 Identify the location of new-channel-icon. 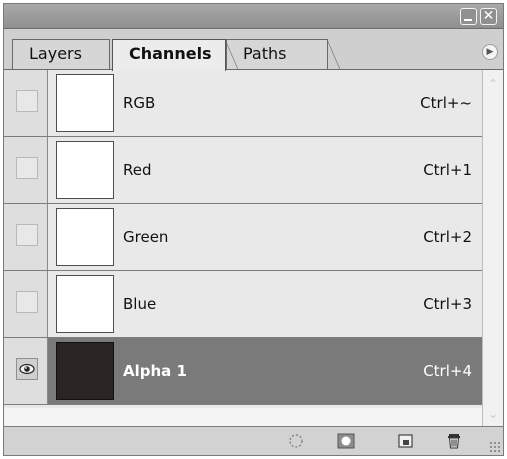
(406, 441).